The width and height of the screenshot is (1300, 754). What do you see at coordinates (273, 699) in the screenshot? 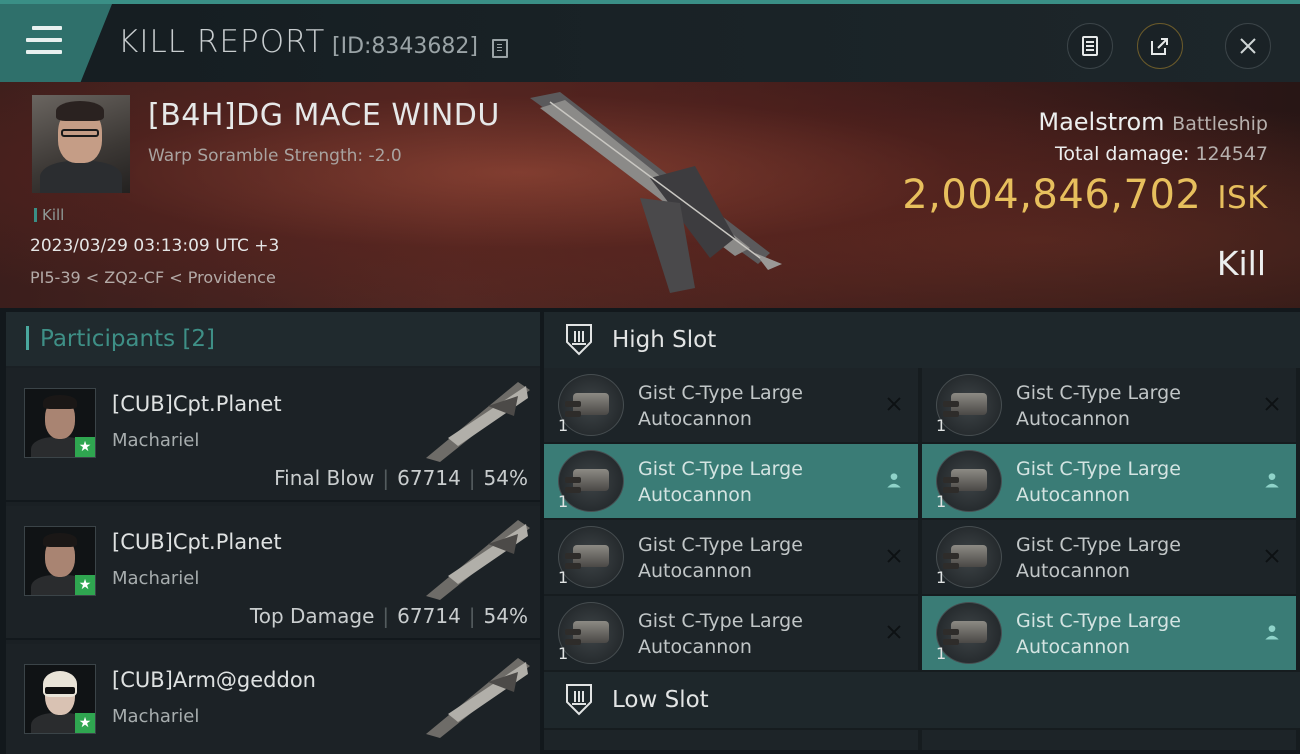
I see `participant-row: ★ [CUB]Arm@geddon Machariel` at bounding box center [273, 699].